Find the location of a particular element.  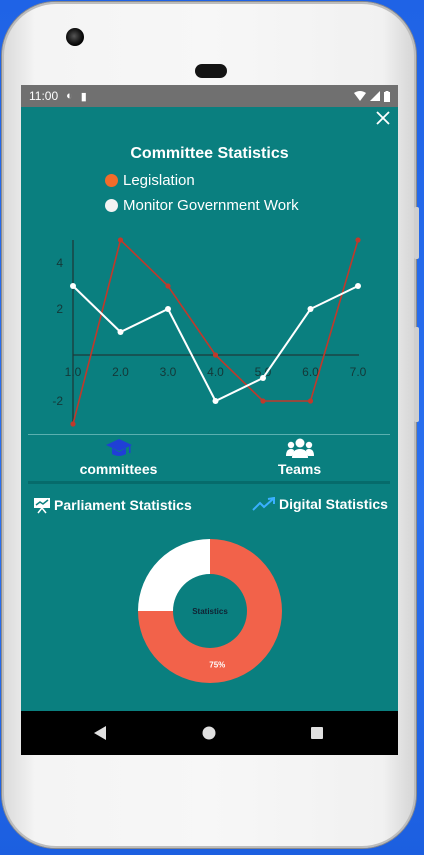

legend-label-monitor: Monitor Government Work is located at coordinates (211, 205).